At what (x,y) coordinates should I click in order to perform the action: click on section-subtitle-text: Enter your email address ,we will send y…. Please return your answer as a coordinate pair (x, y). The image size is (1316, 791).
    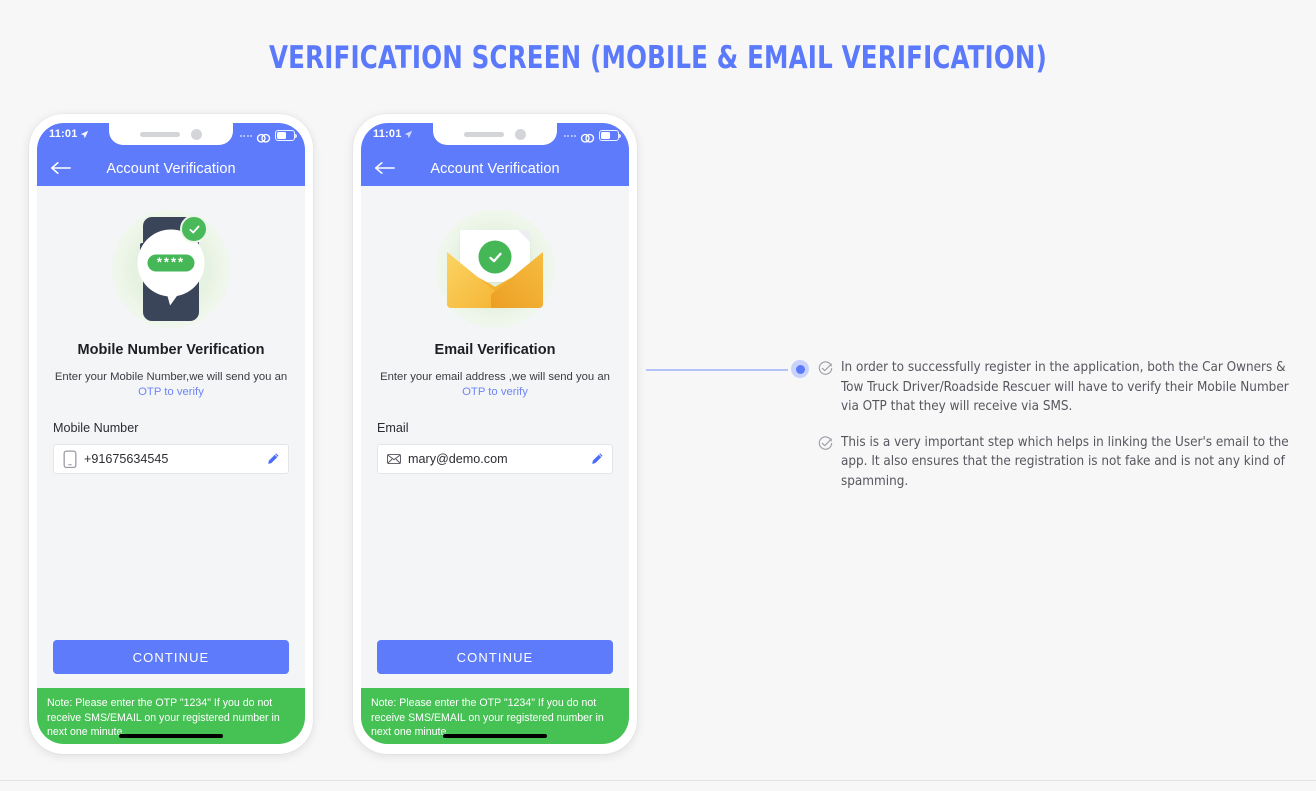
    Looking at the image, I should click on (495, 377).